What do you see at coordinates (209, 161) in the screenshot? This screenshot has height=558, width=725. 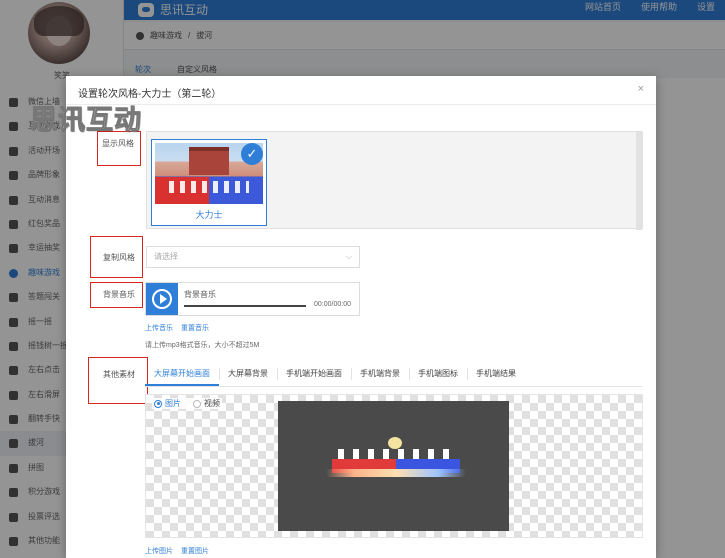 I see `castle-image` at bounding box center [209, 161].